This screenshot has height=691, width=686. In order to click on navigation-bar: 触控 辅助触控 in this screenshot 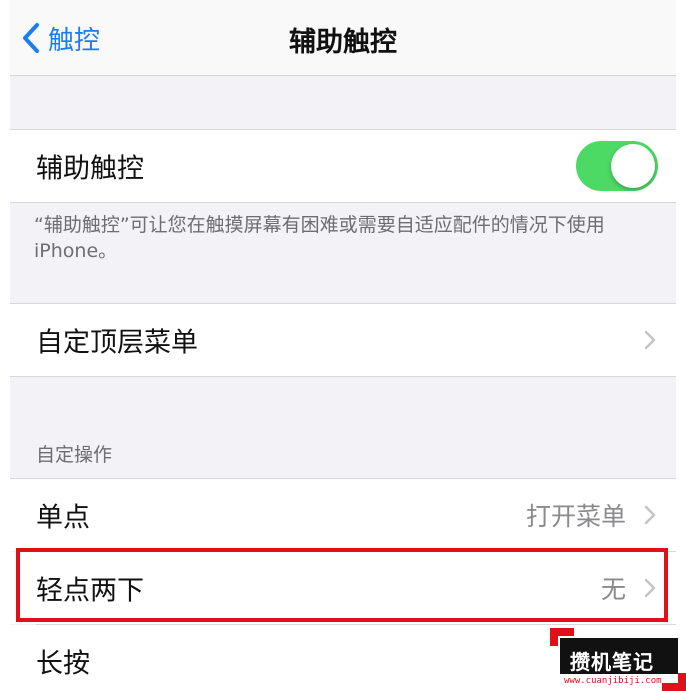, I will do `click(343, 38)`.